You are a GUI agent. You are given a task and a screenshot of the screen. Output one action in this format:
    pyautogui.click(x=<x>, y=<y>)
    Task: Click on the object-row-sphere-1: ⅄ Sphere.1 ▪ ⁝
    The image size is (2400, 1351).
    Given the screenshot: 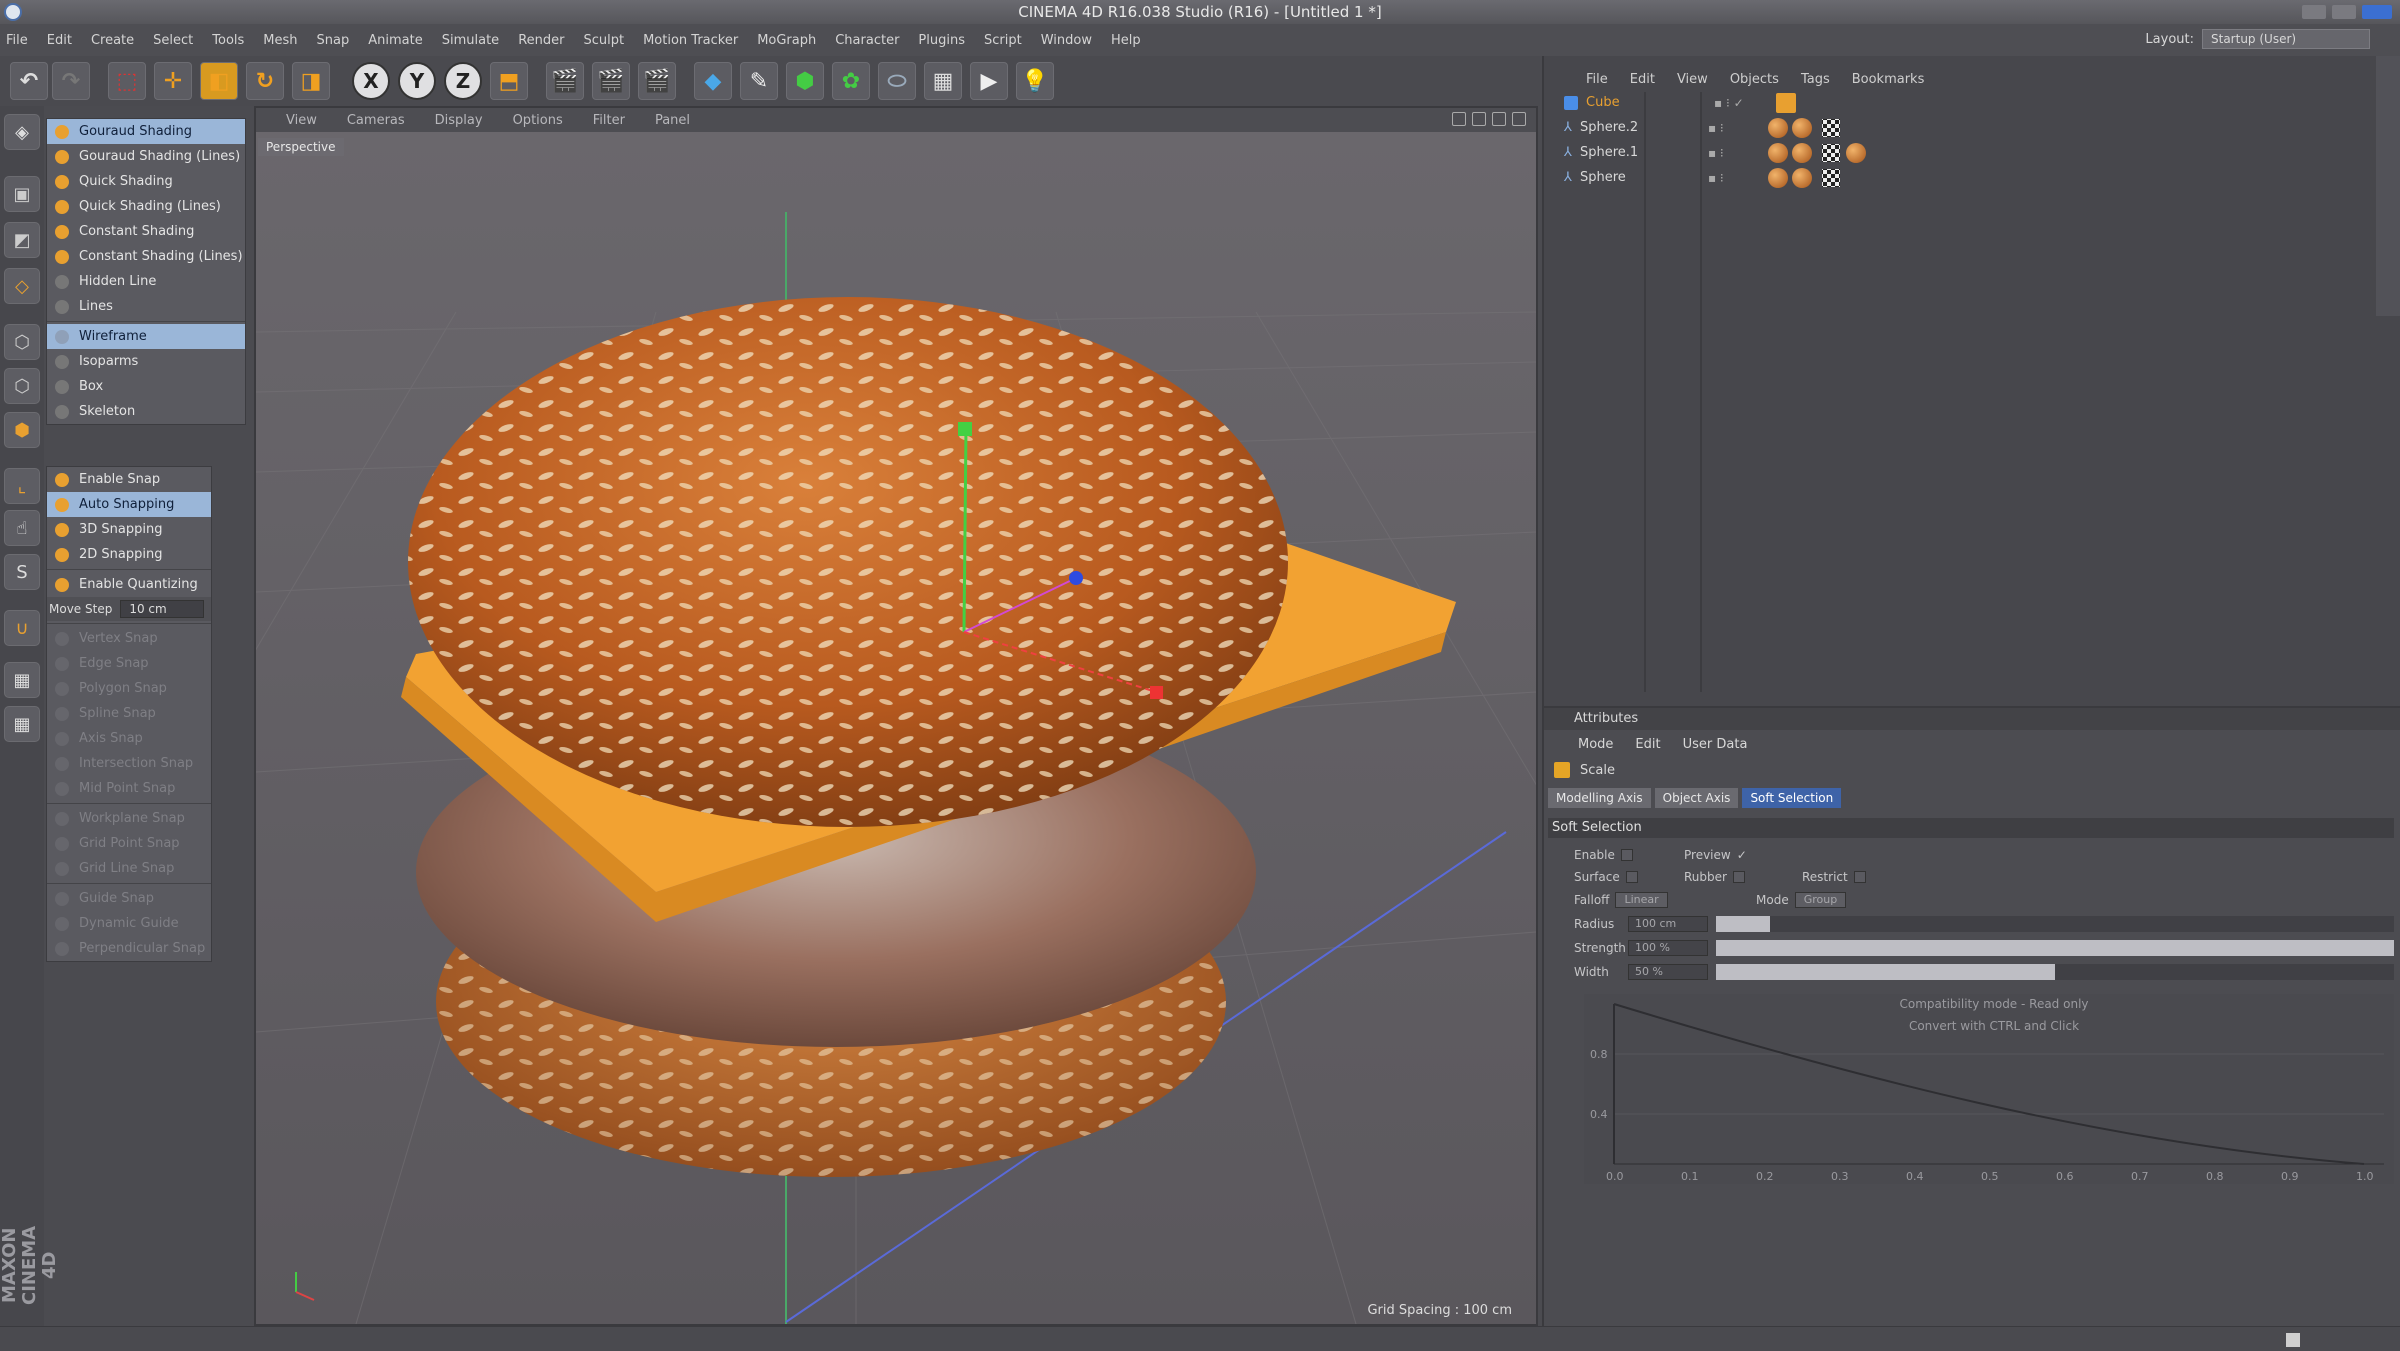 What is the action you would take?
    pyautogui.click(x=1977, y=152)
    